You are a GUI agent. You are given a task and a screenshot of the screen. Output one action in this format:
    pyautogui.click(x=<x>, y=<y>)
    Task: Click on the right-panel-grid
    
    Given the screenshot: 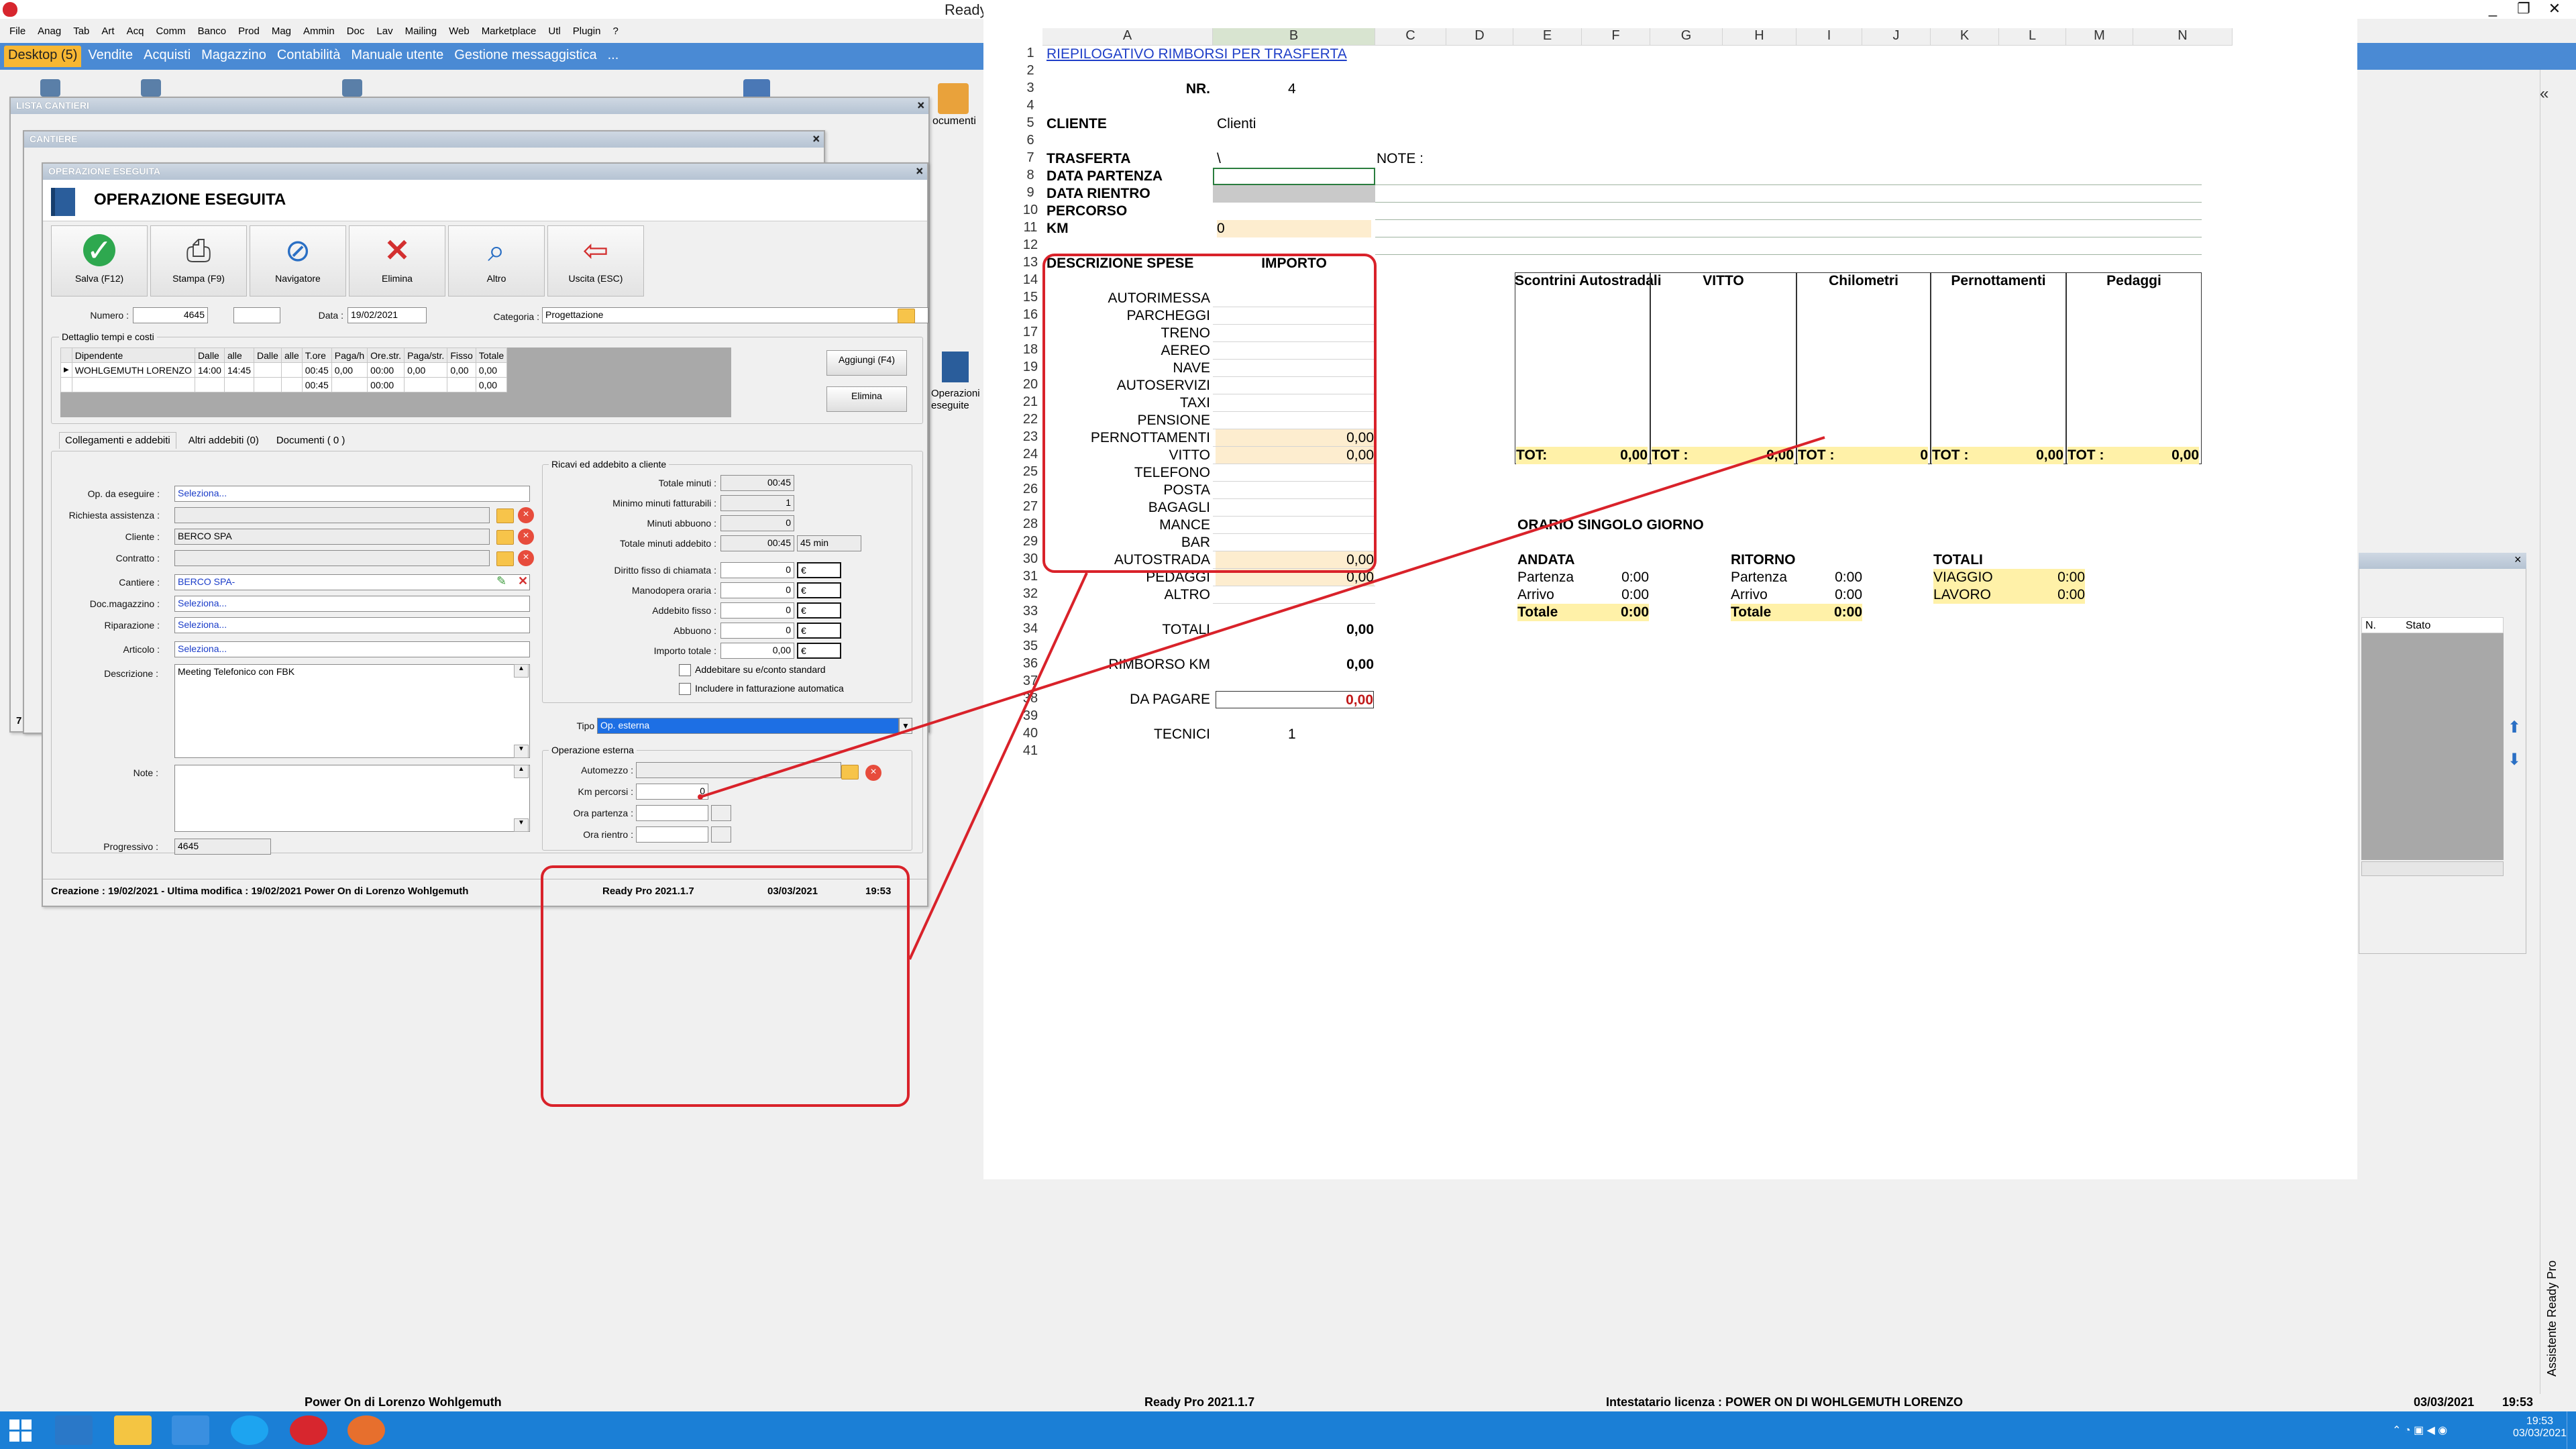 What is the action you would take?
    pyautogui.click(x=2432, y=746)
    